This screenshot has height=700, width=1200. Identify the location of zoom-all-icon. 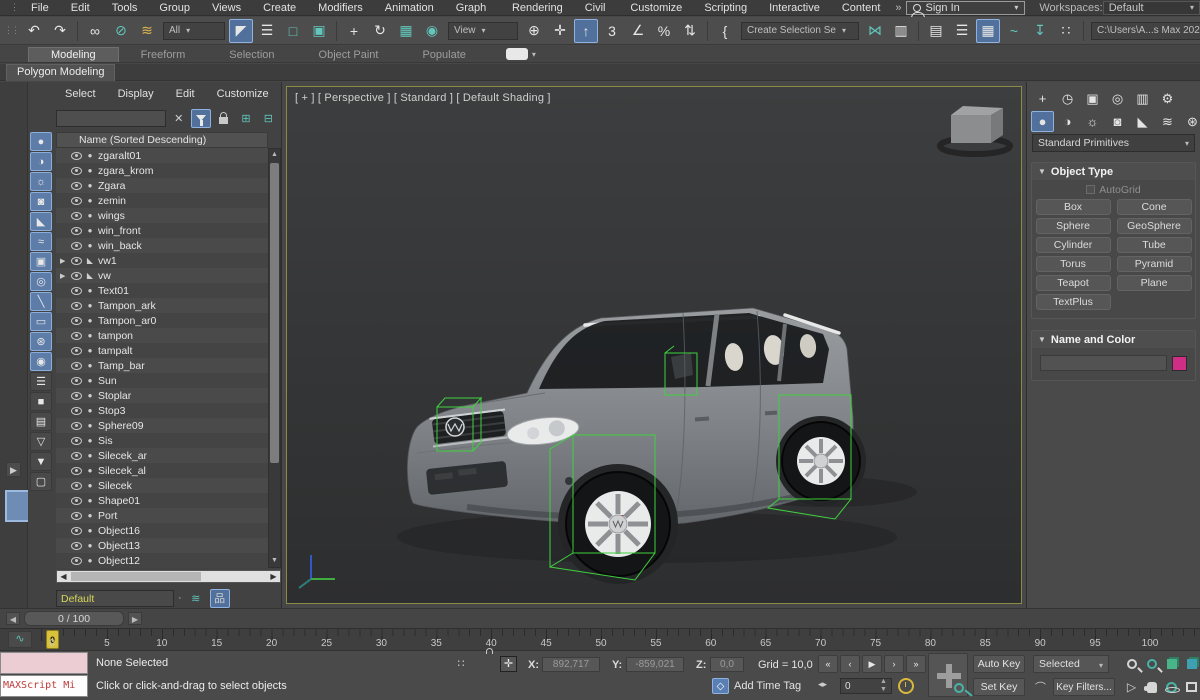
(1151, 664).